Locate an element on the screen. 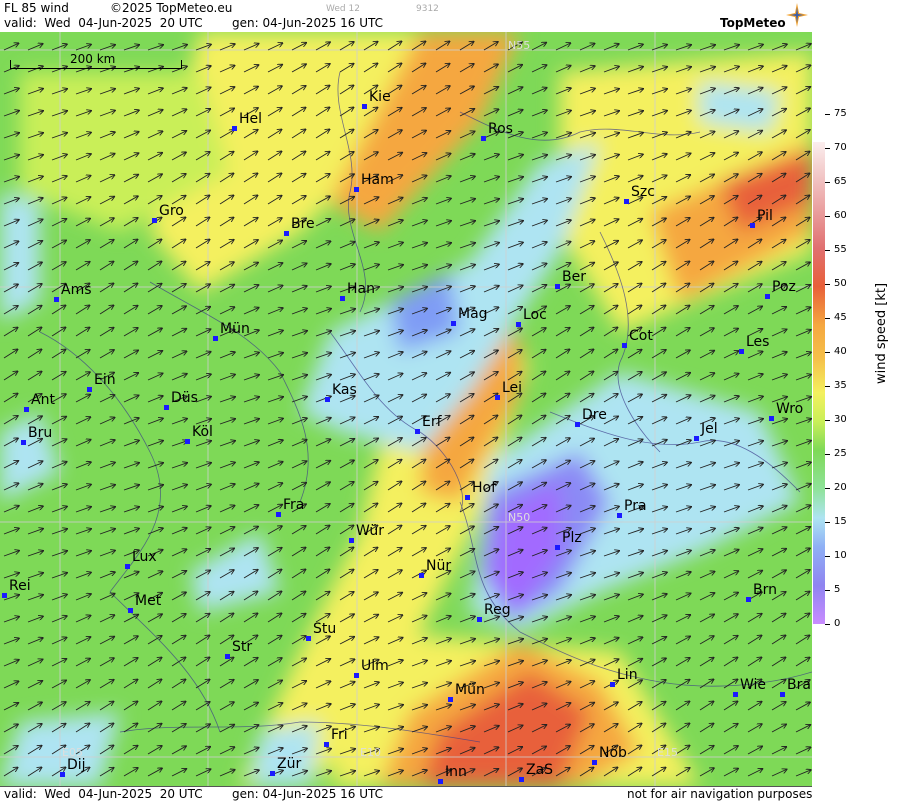 Image resolution: width=904 pixels, height=802 pixels. city-label: Jel is located at coordinates (709, 429).